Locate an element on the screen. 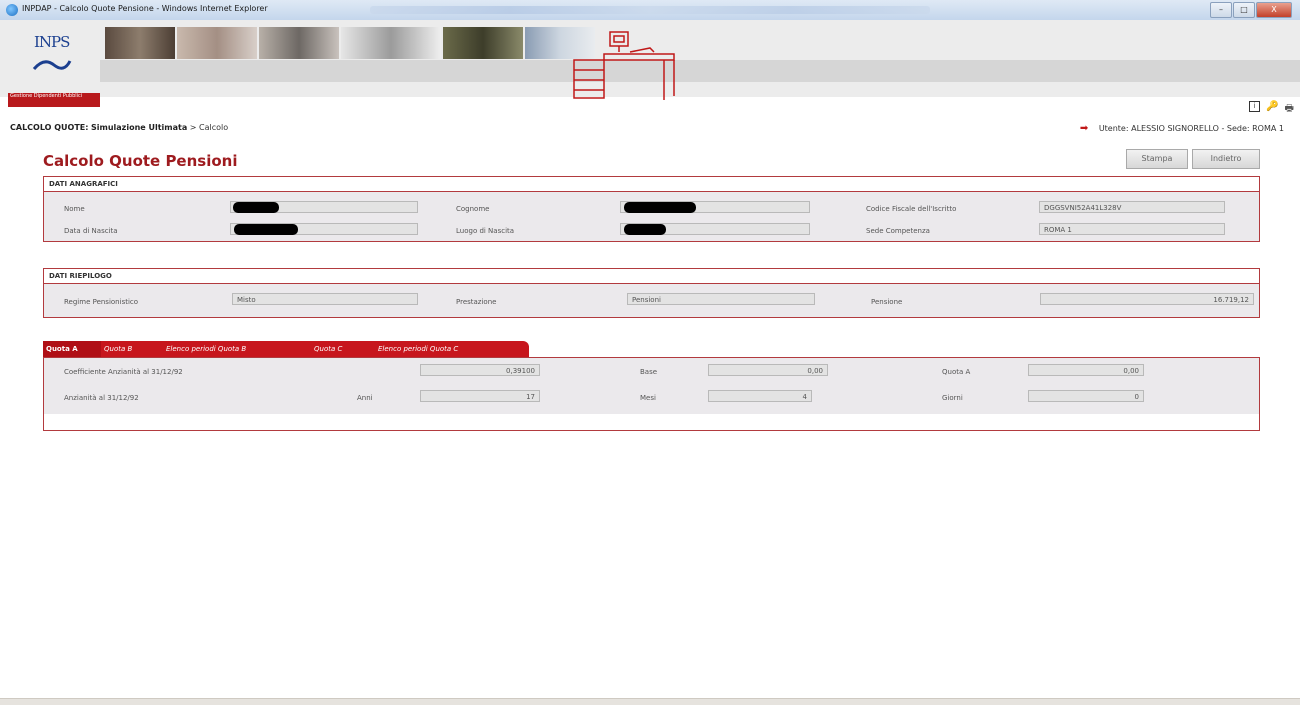 The image size is (1300, 705). regime-label: Regime Pensionistico is located at coordinates (101, 302).